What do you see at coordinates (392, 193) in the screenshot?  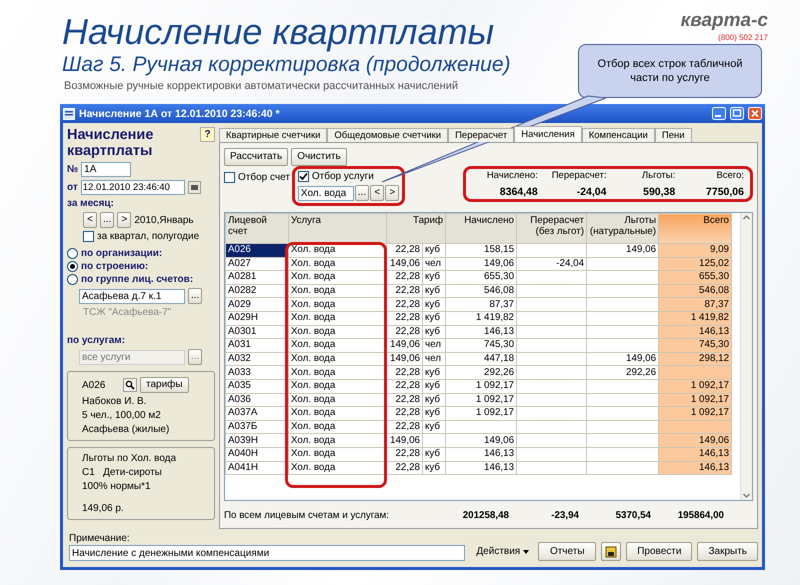 I see `filter-button: >` at bounding box center [392, 193].